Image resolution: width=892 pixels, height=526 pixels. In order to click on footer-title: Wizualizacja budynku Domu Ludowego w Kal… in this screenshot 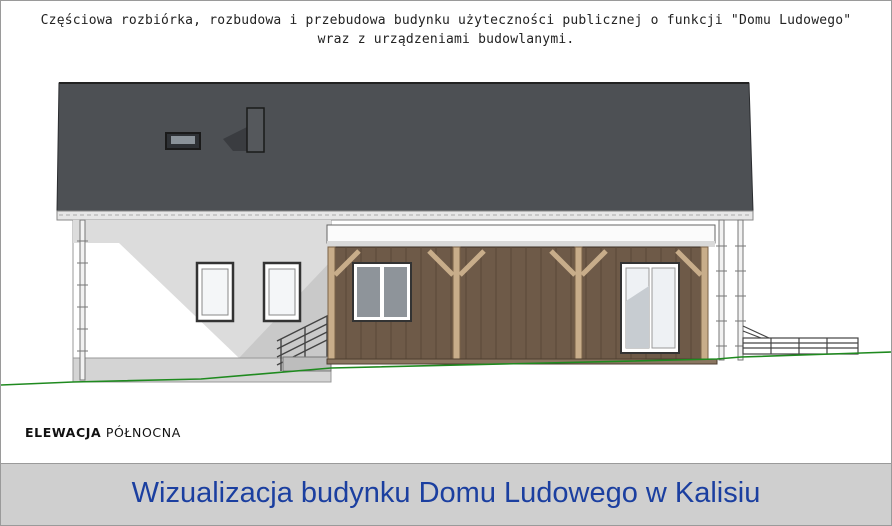, I will do `click(446, 493)`.